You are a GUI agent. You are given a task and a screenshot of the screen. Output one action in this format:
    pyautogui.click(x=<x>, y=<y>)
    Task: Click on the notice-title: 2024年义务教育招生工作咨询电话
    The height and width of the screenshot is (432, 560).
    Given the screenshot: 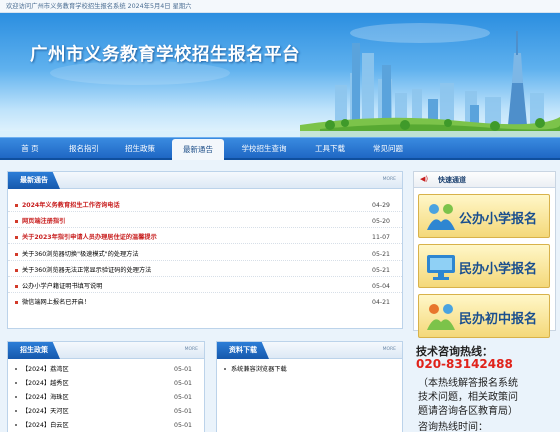 What is the action you would take?
    pyautogui.click(x=71, y=205)
    